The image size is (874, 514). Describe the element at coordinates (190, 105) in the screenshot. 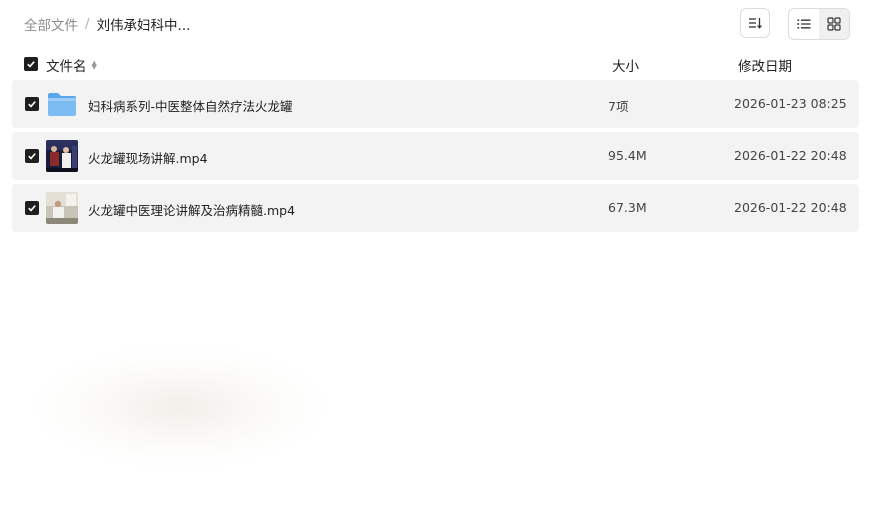

I see `file-name: 妇科病系列-中医整体自然疗法火龙罐` at that location.